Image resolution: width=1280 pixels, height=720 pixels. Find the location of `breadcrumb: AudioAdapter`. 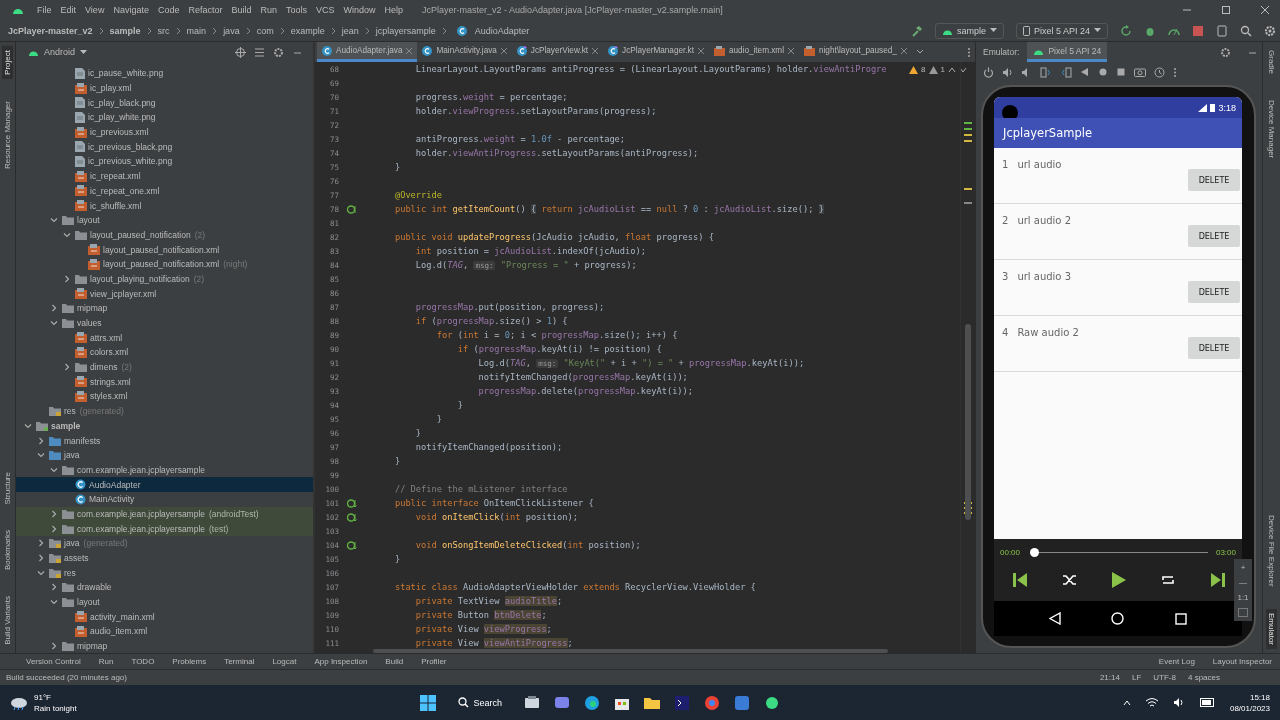

breadcrumb: AudioAdapter is located at coordinates (502, 30).